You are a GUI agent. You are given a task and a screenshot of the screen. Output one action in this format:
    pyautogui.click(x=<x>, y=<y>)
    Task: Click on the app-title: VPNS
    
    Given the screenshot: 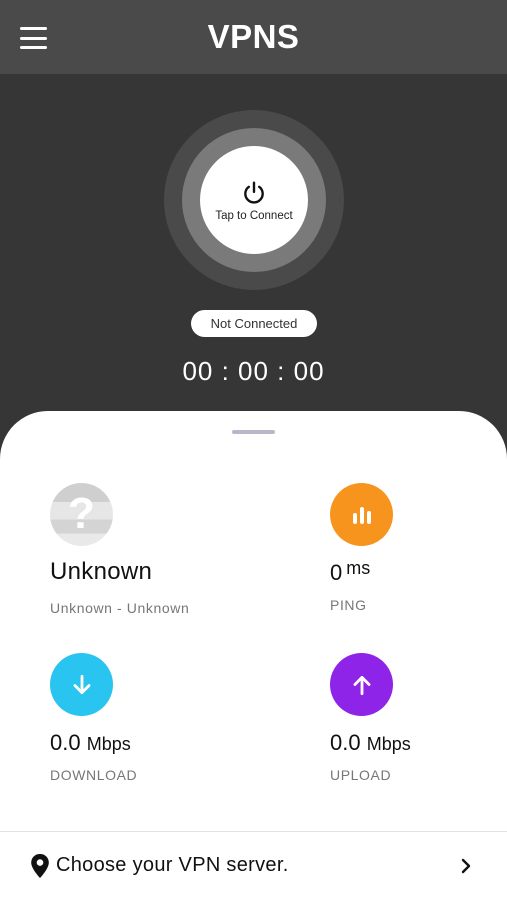 What is the action you would take?
    pyautogui.click(x=253, y=36)
    